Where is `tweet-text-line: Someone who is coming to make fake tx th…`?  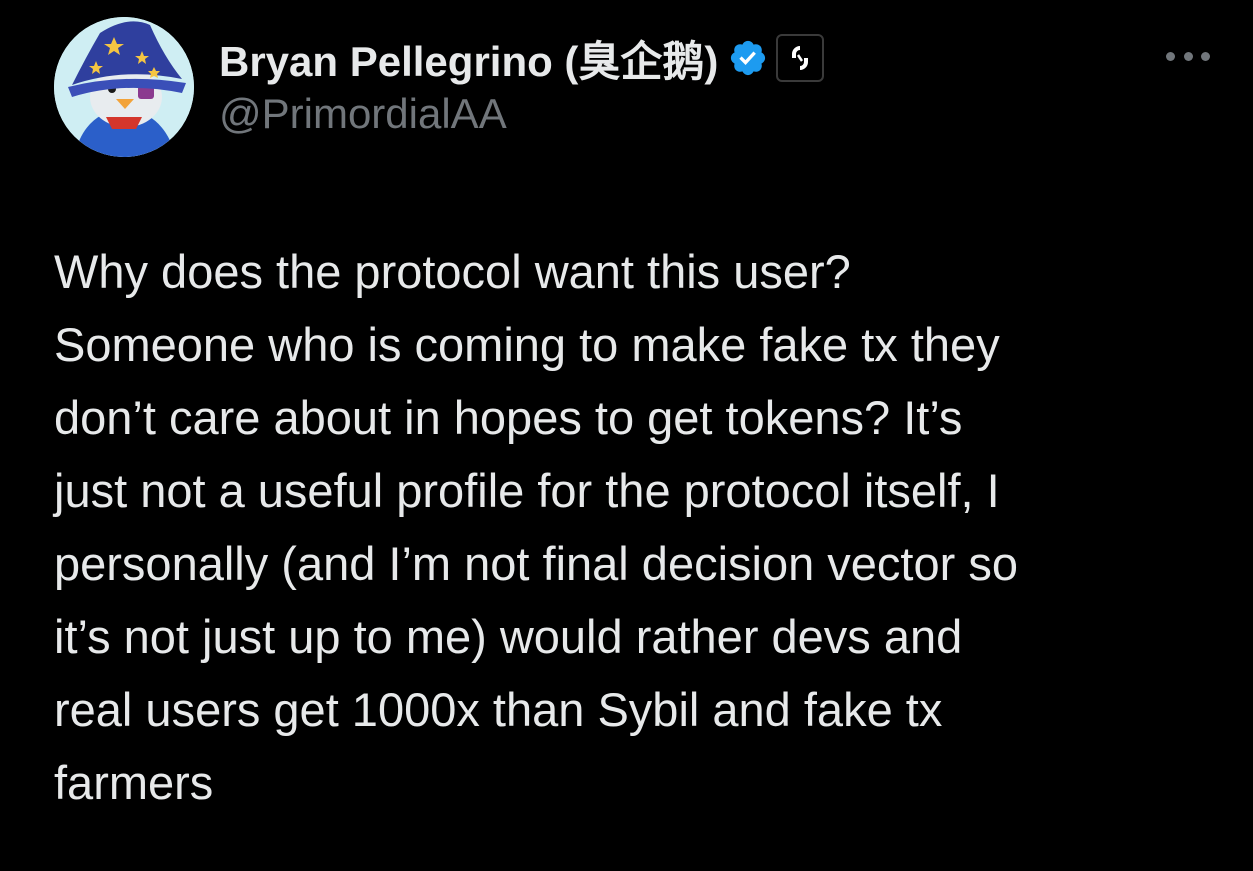
tweet-text-line: Someone who is coming to make fake tx th… is located at coordinates (527, 344).